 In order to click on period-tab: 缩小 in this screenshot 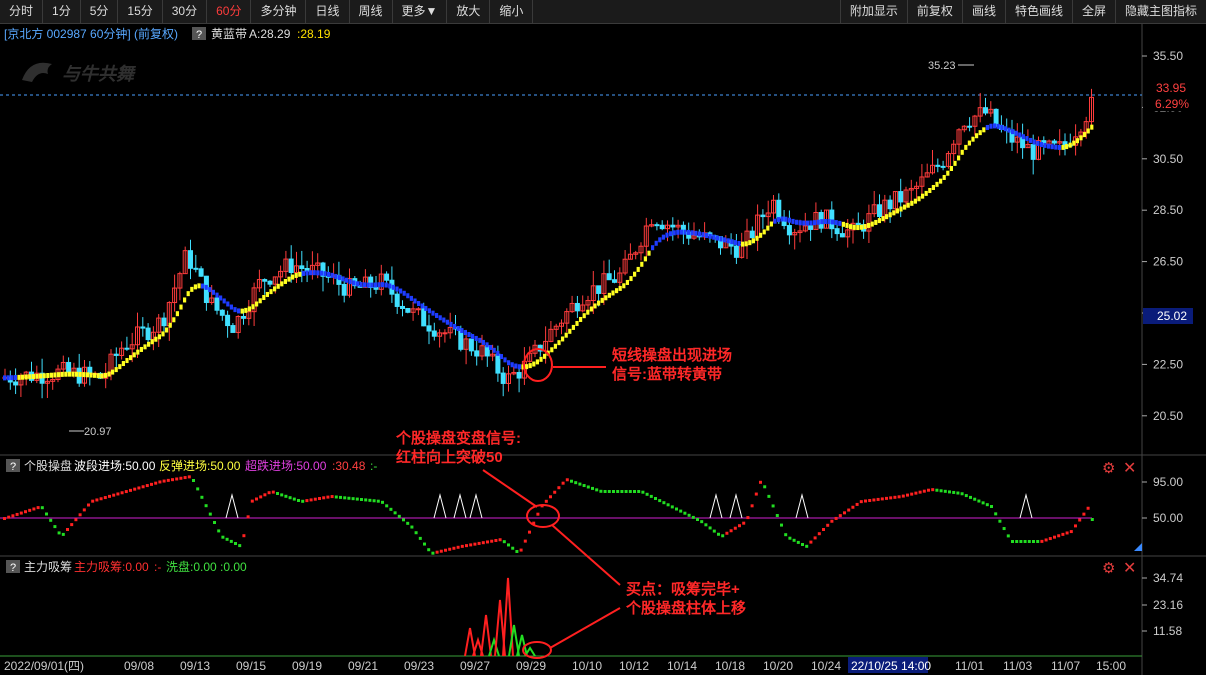, I will do `click(512, 11)`.